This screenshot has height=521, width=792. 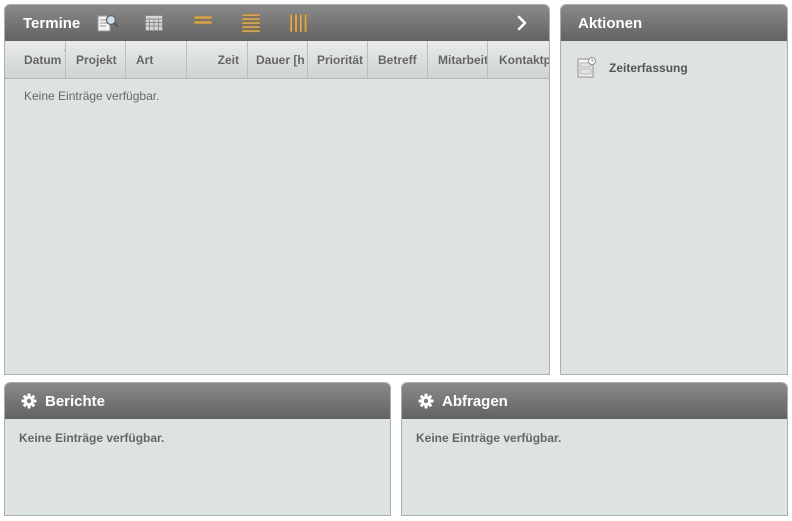 I want to click on column-header-datum: Datum, so click(x=41, y=59).